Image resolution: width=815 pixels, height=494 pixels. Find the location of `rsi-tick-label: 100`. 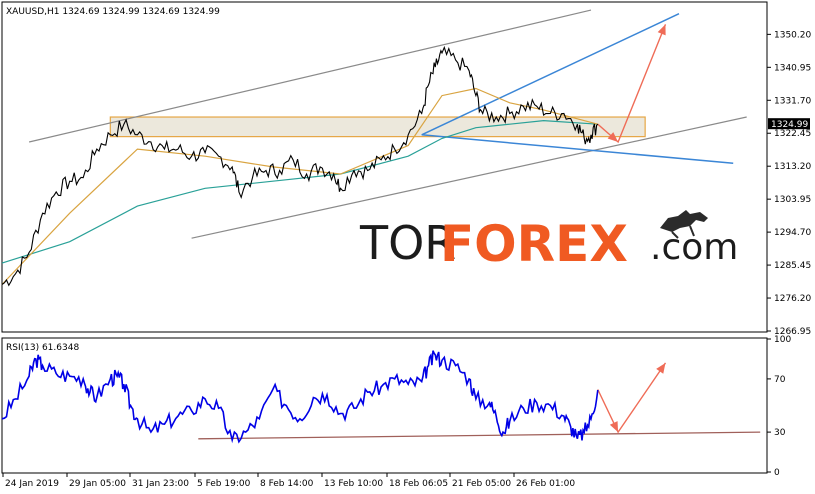

rsi-tick-label: 100 is located at coordinates (782, 340).